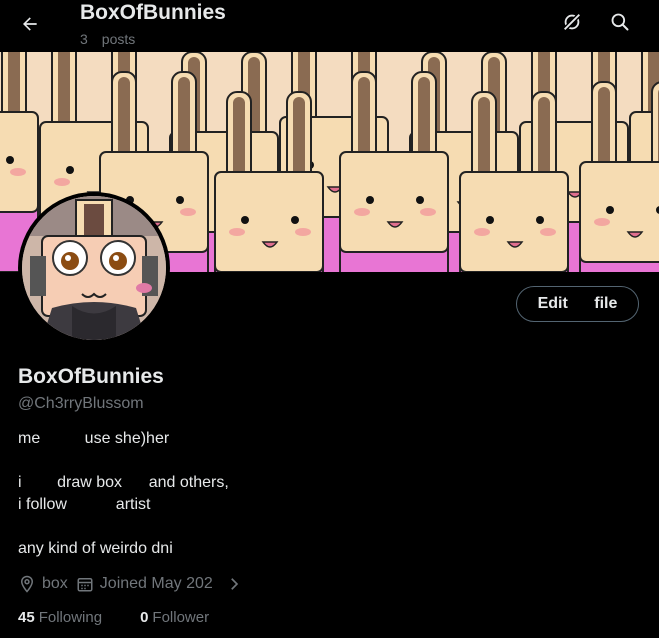 The width and height of the screenshot is (659, 638). What do you see at coordinates (234, 584) in the screenshot?
I see `chevron-right-icon` at bounding box center [234, 584].